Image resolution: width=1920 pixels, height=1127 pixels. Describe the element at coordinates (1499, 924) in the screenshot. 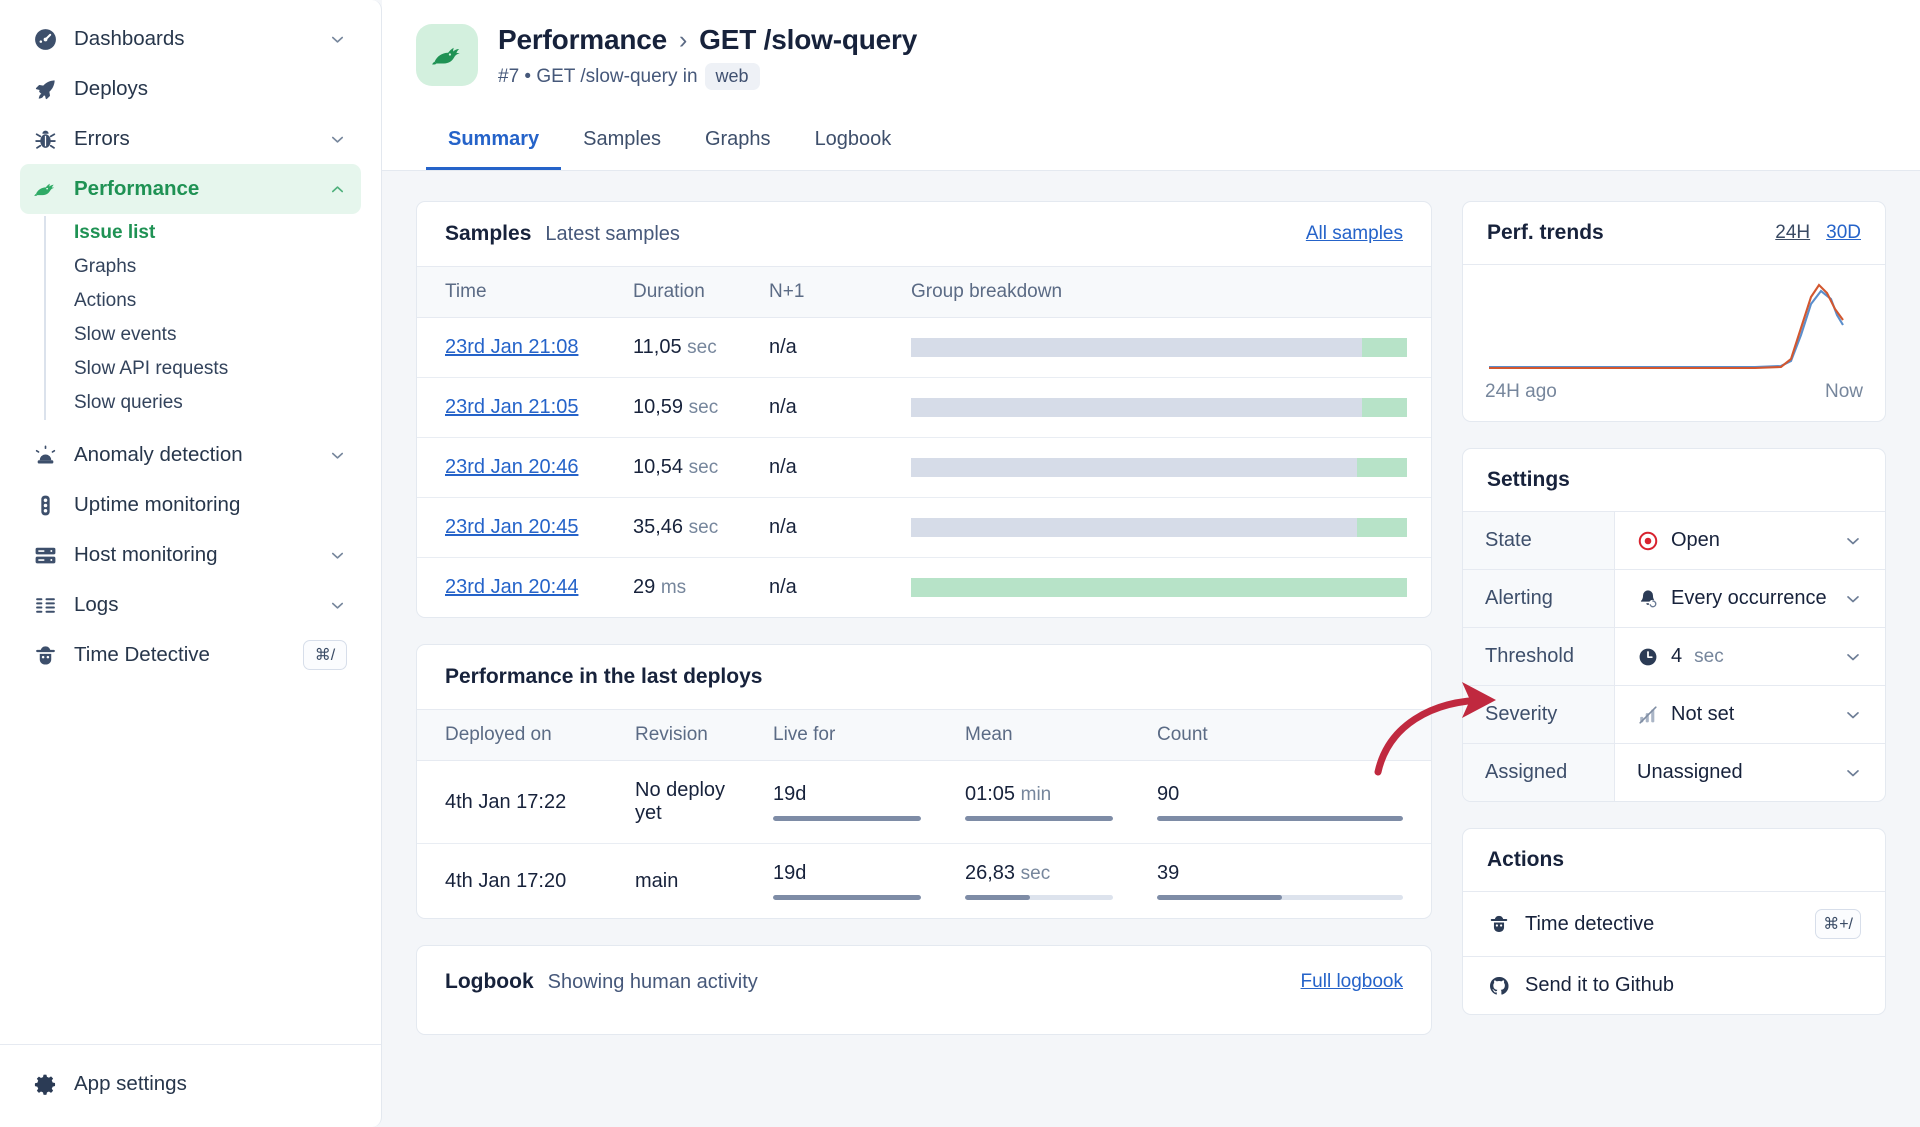

I see `detective-icon` at that location.